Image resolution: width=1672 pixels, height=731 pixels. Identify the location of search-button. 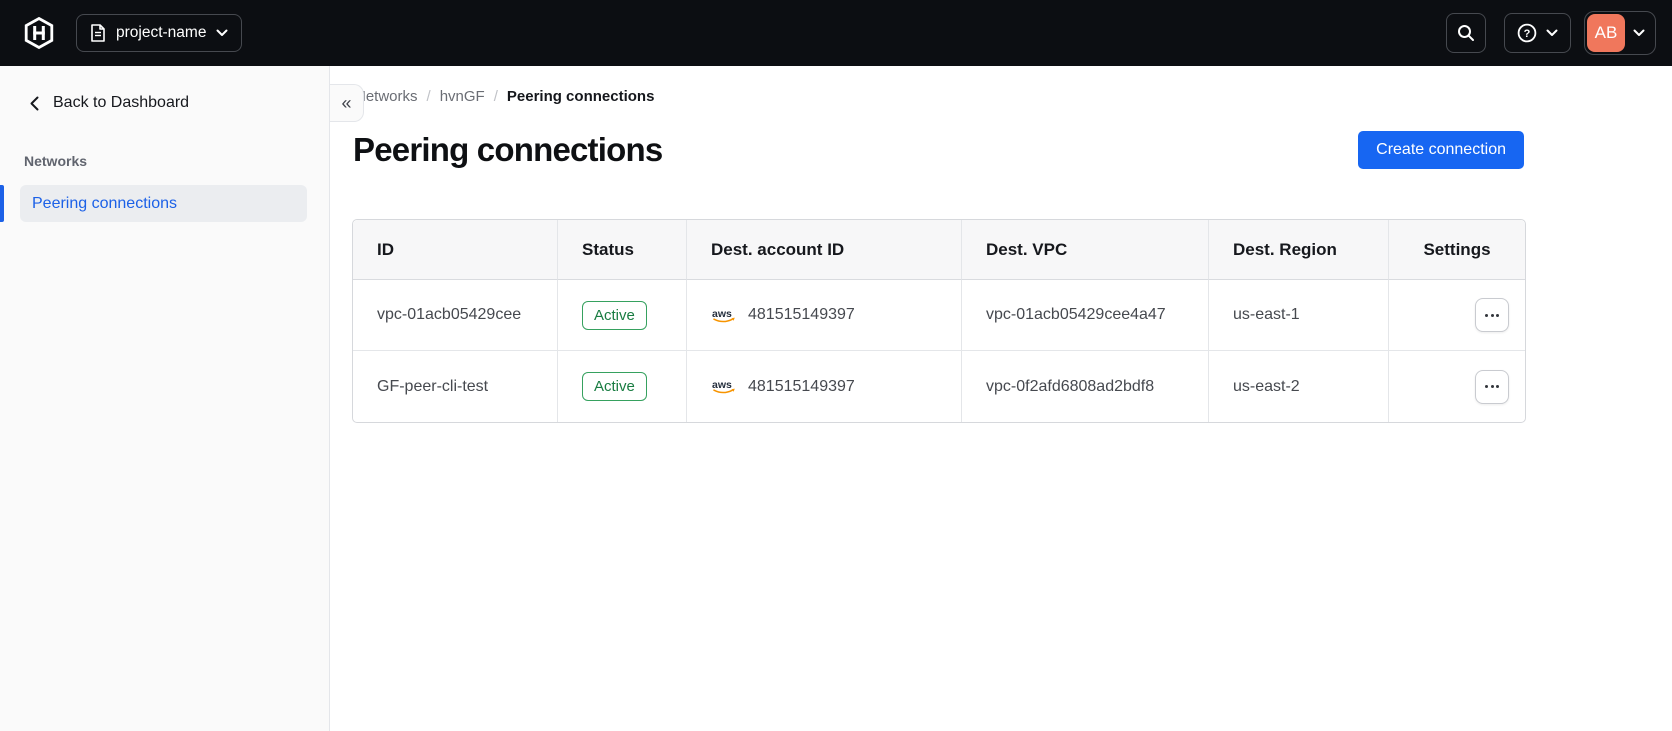
(1466, 33).